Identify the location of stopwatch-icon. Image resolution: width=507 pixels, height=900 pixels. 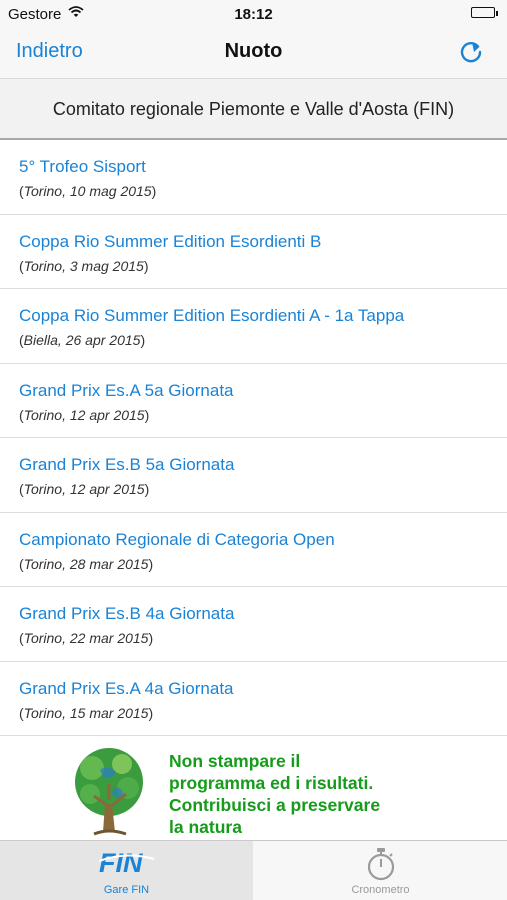
(381, 866).